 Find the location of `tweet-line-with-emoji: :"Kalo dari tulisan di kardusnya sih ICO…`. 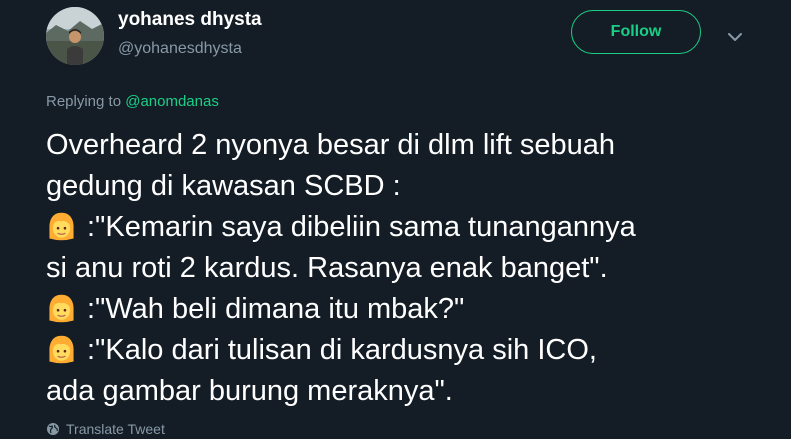

tweet-line-with-emoji: :"Kalo dari tulisan di kardusnya sih ICO… is located at coordinates (411, 350).